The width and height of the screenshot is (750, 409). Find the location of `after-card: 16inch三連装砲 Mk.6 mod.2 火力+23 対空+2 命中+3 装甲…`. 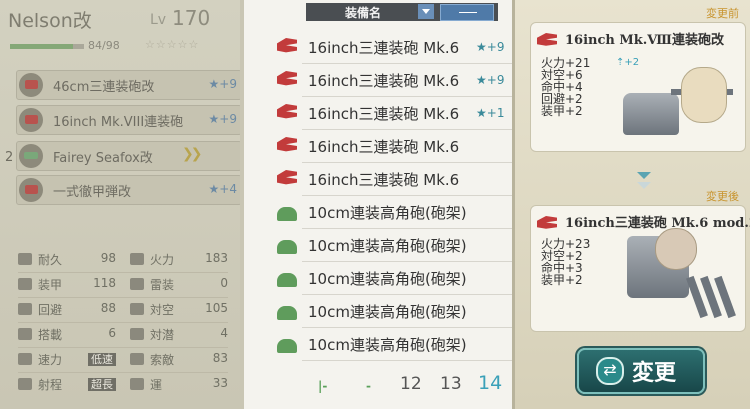

after-card: 16inch三連装砲 Mk.6 mod.2 火力+23 対空+2 命中+3 装甲… is located at coordinates (640, 268).